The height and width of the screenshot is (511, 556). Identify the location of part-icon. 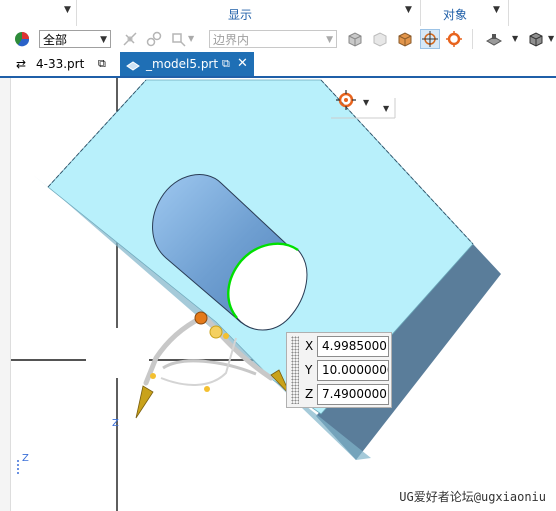
(133, 65).